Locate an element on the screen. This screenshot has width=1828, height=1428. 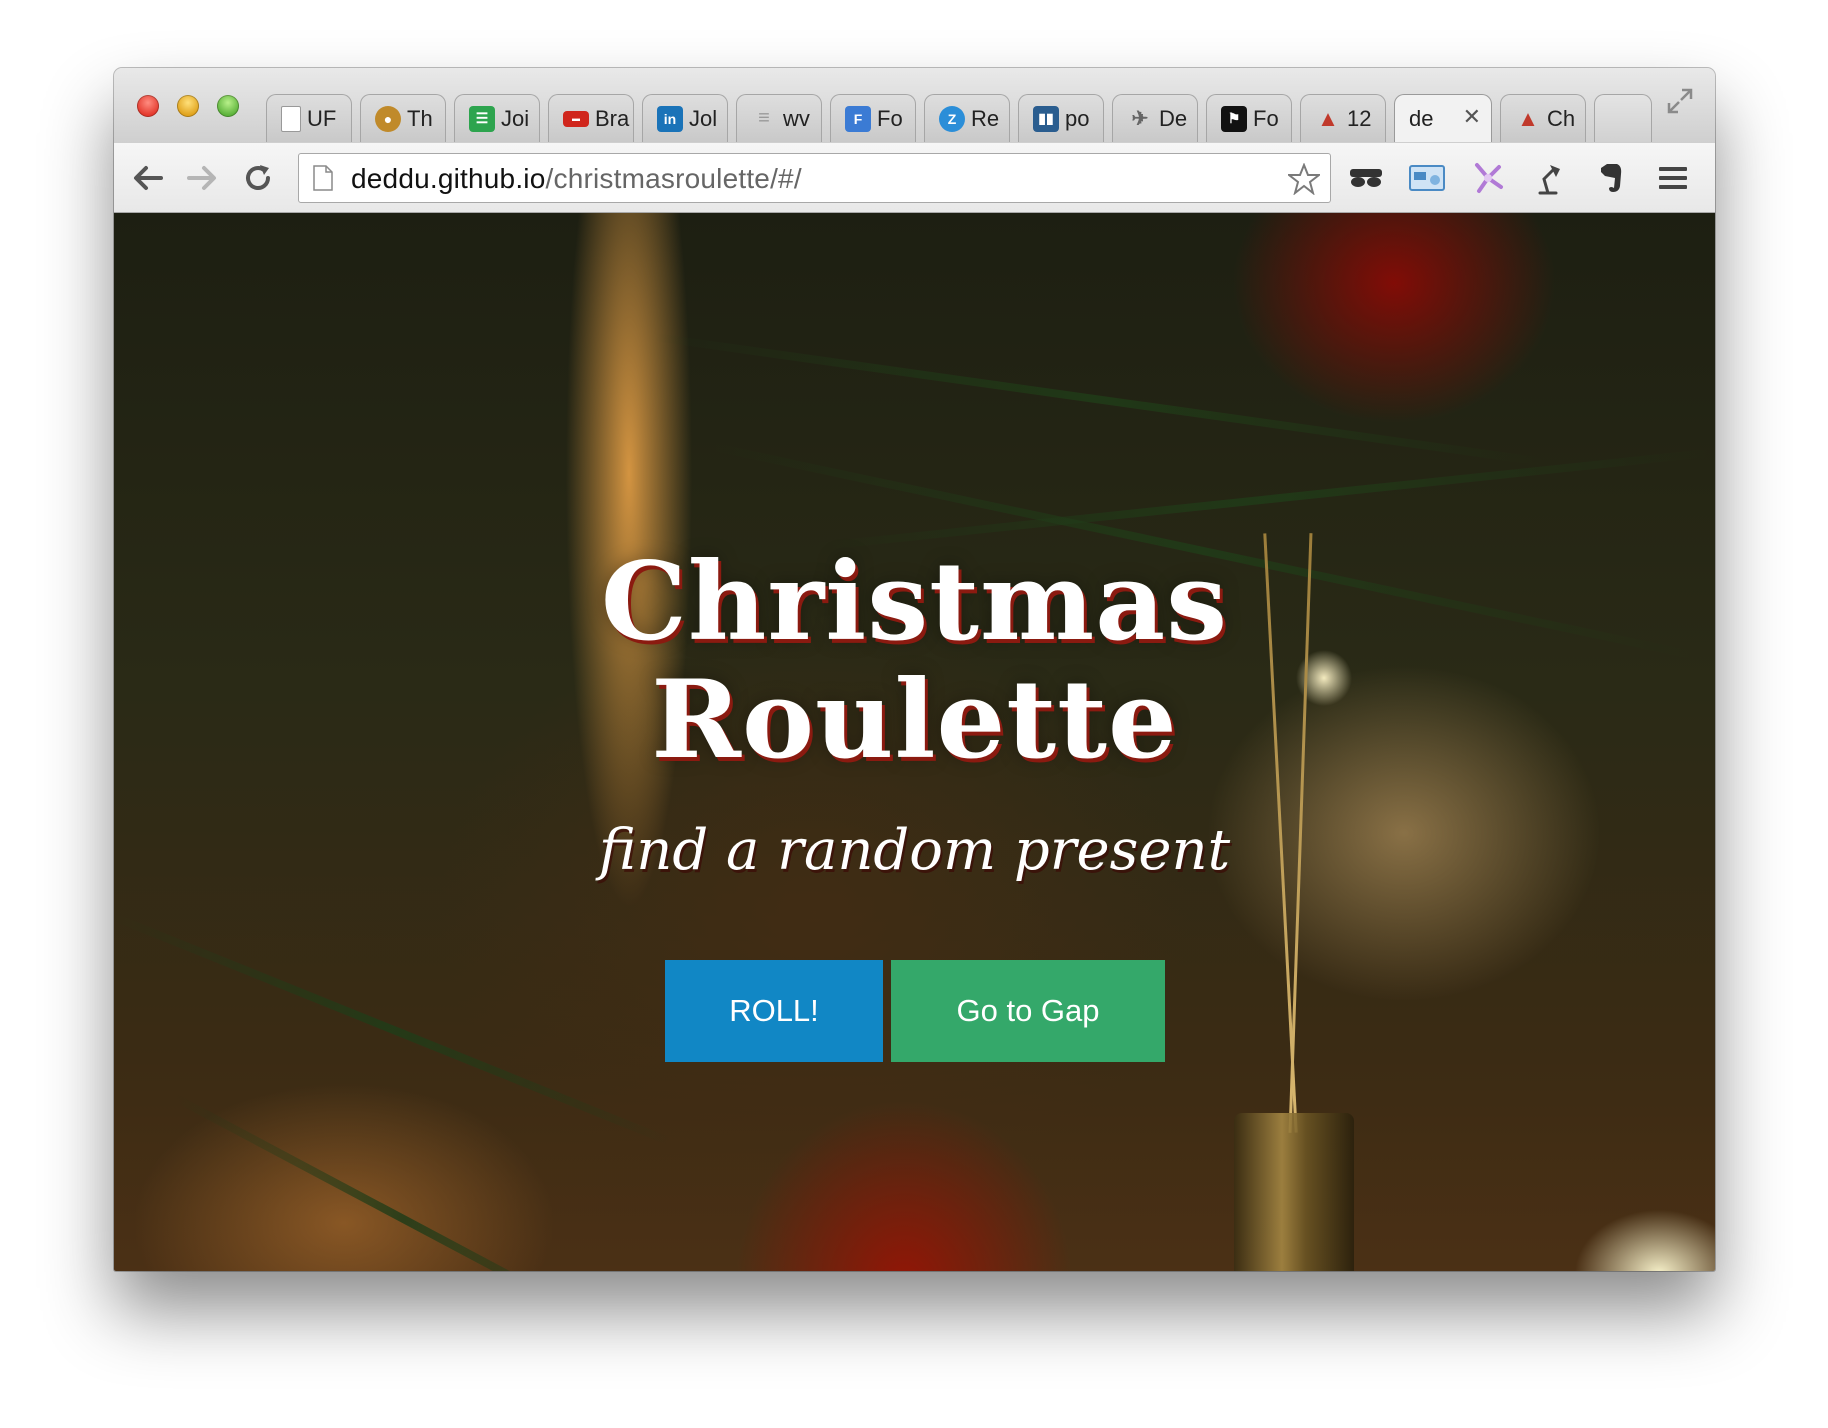
tab-label: wv is located at coordinates (796, 118).